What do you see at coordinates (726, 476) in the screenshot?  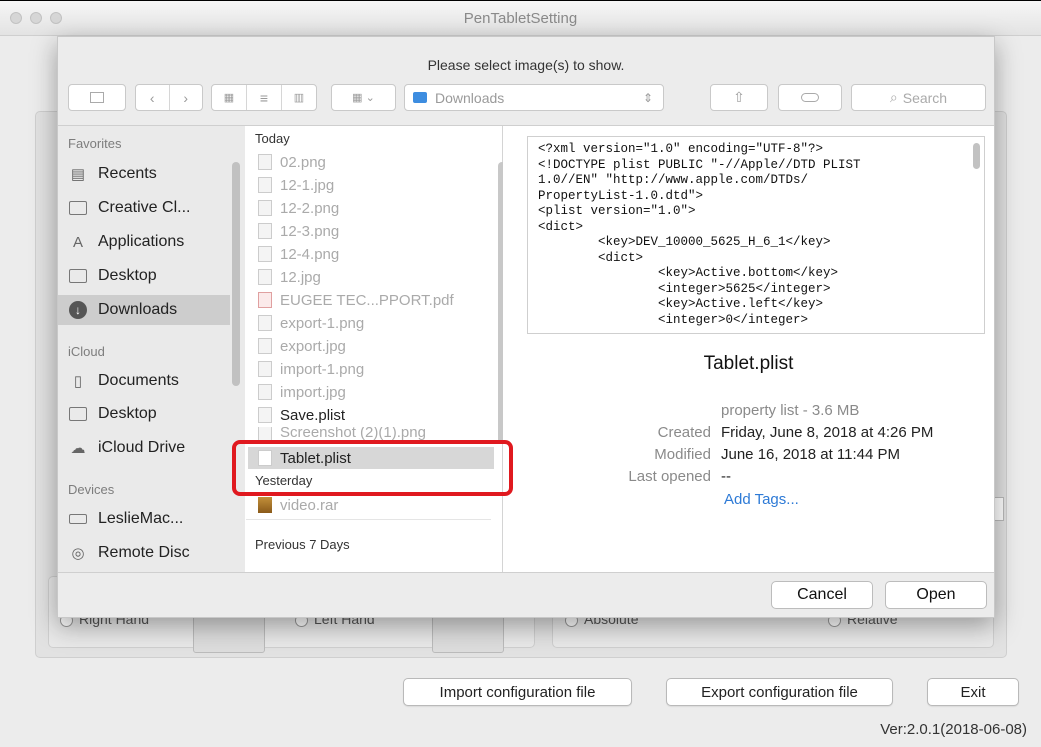 I see `last-opened-value: --` at bounding box center [726, 476].